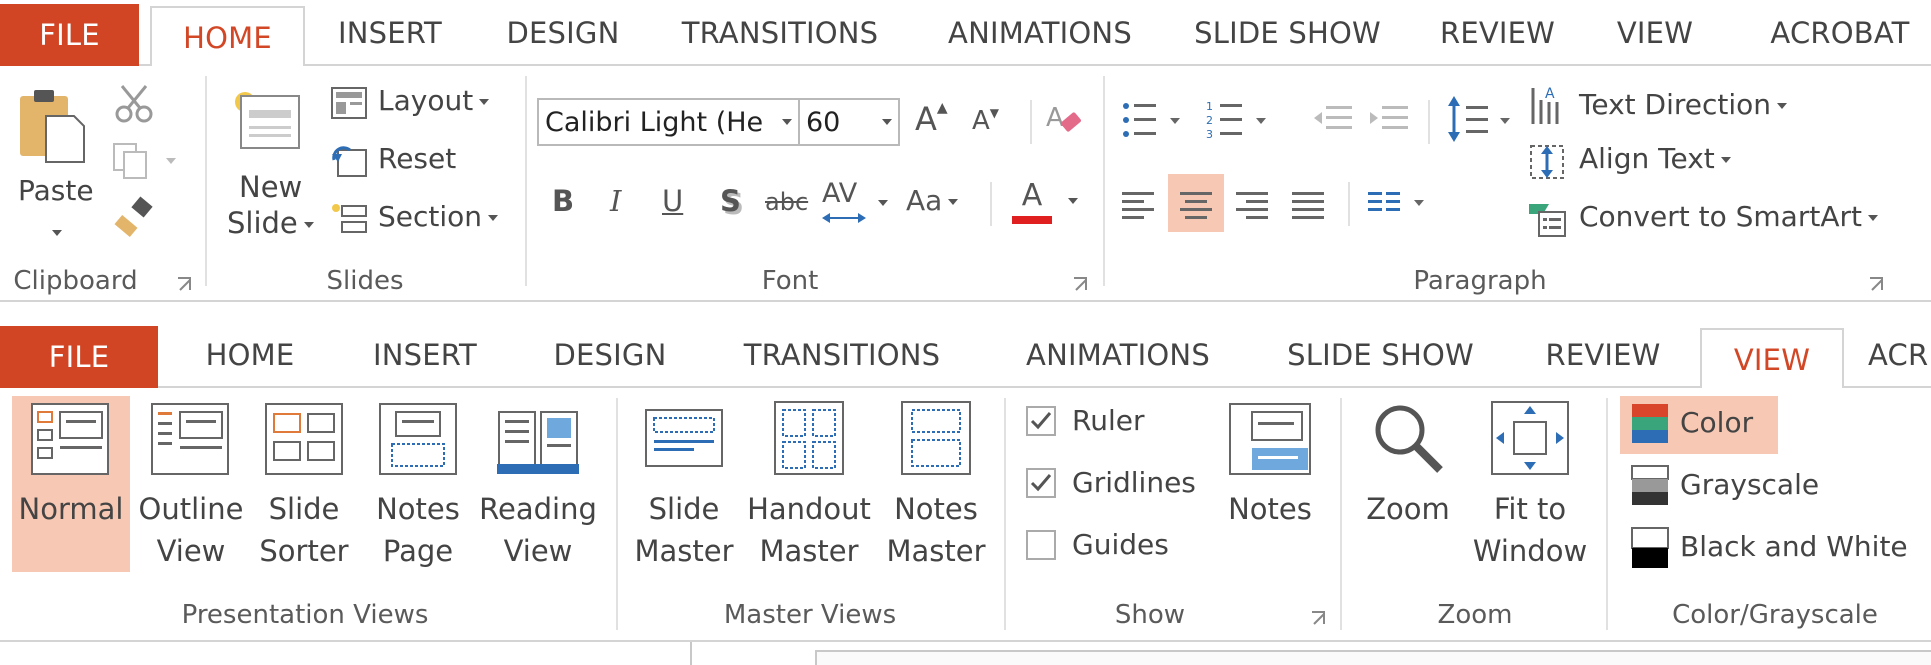 Image resolution: width=1931 pixels, height=665 pixels. Describe the element at coordinates (936, 551) in the screenshot. I see `notes-master-label-2: Master` at that location.